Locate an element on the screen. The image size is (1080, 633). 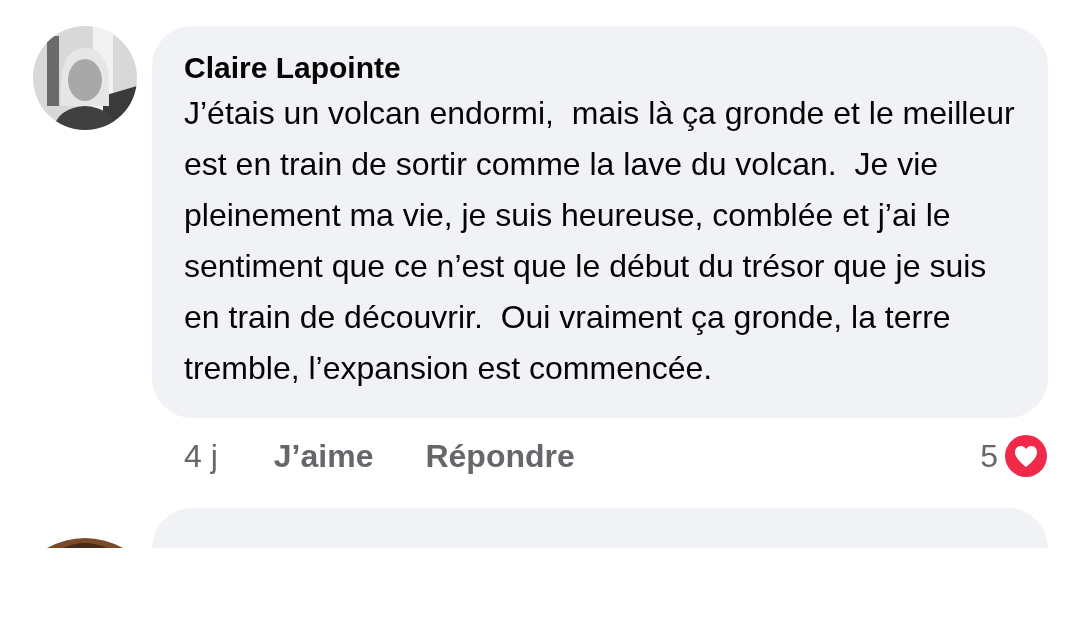
author-name: Claire Lapointe is located at coordinates (601, 68).